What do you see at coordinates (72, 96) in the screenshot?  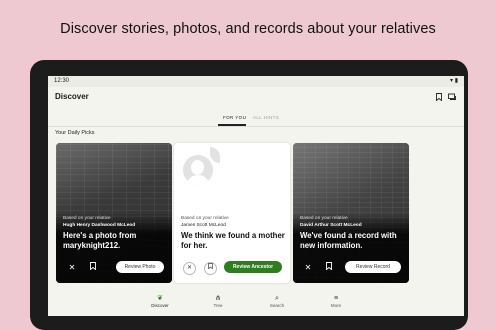 I see `page-title: Discover` at bounding box center [72, 96].